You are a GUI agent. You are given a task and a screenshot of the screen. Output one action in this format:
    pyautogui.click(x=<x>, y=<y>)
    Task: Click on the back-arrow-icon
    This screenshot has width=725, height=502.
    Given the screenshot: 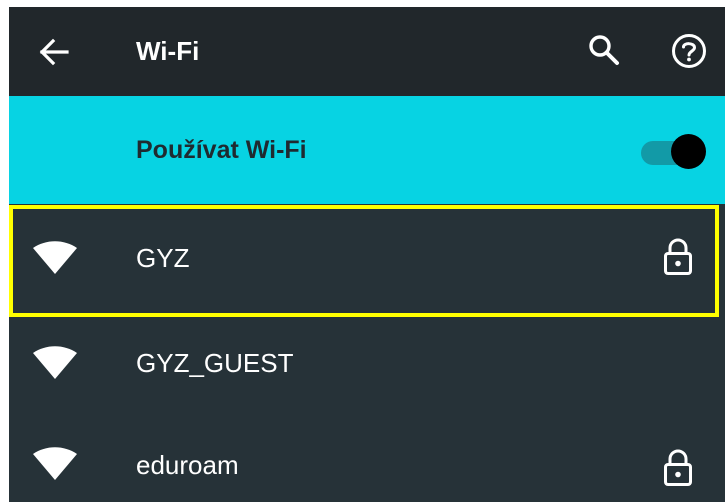 What is the action you would take?
    pyautogui.click(x=54, y=52)
    